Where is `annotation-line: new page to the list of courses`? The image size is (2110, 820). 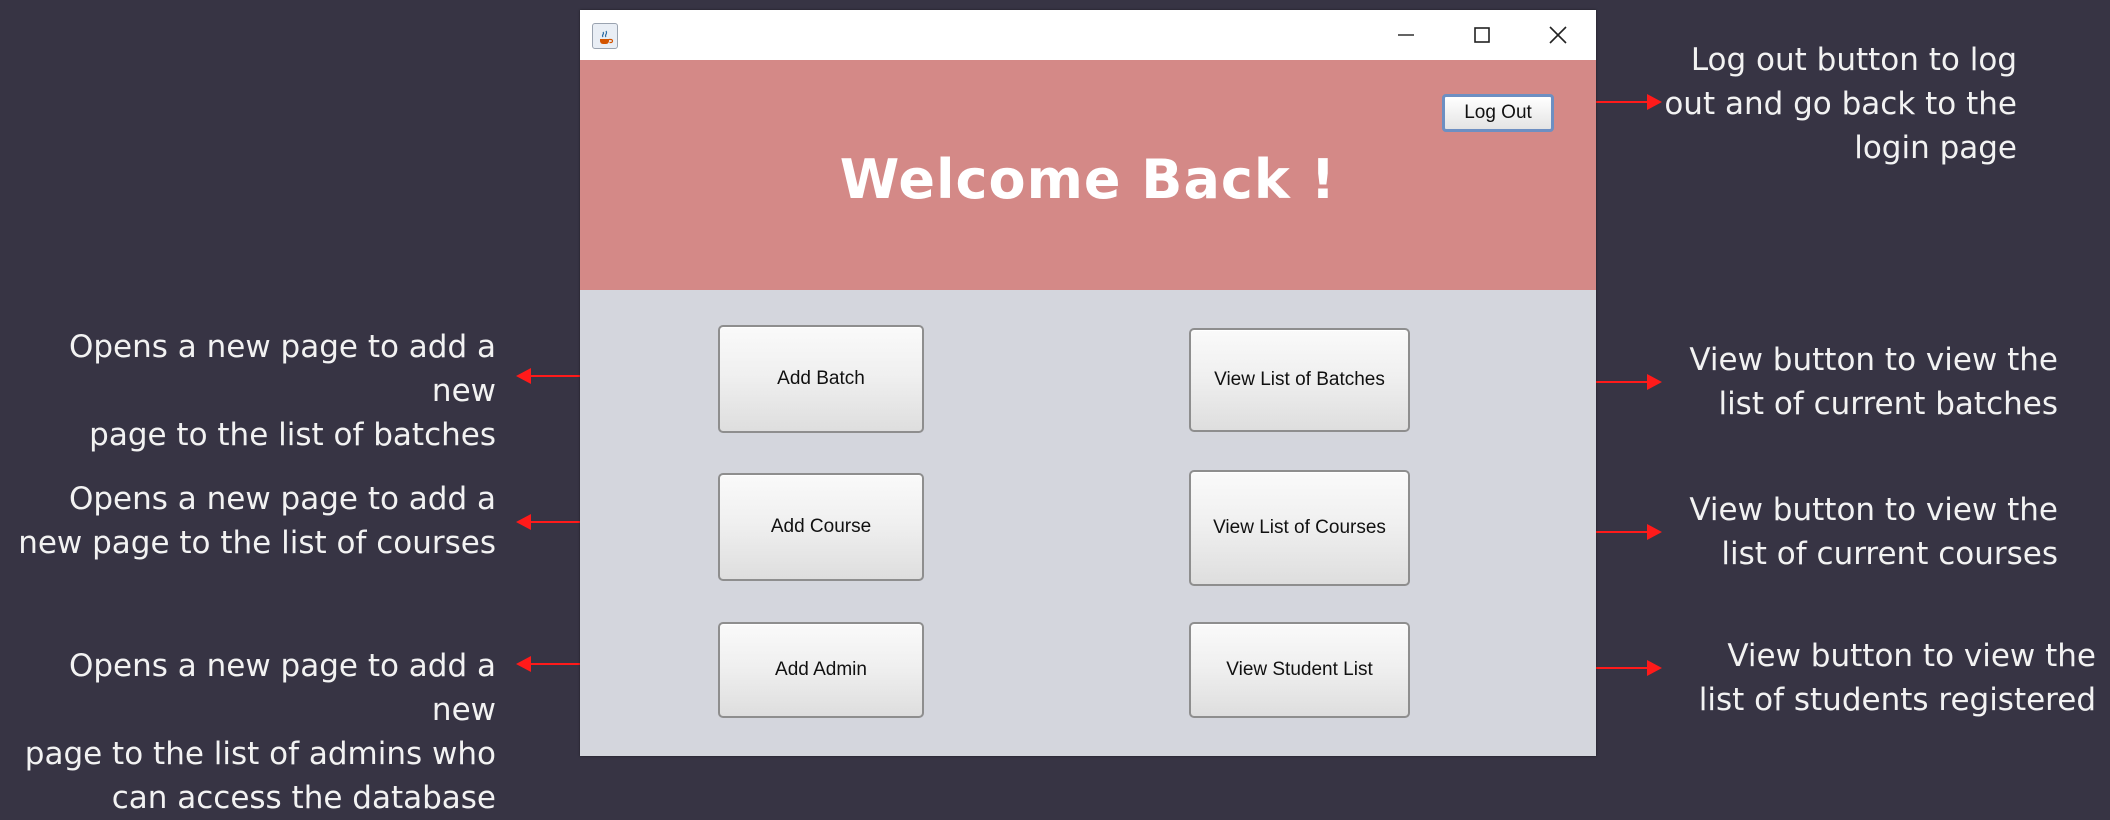 annotation-line: new page to the list of courses is located at coordinates (257, 543).